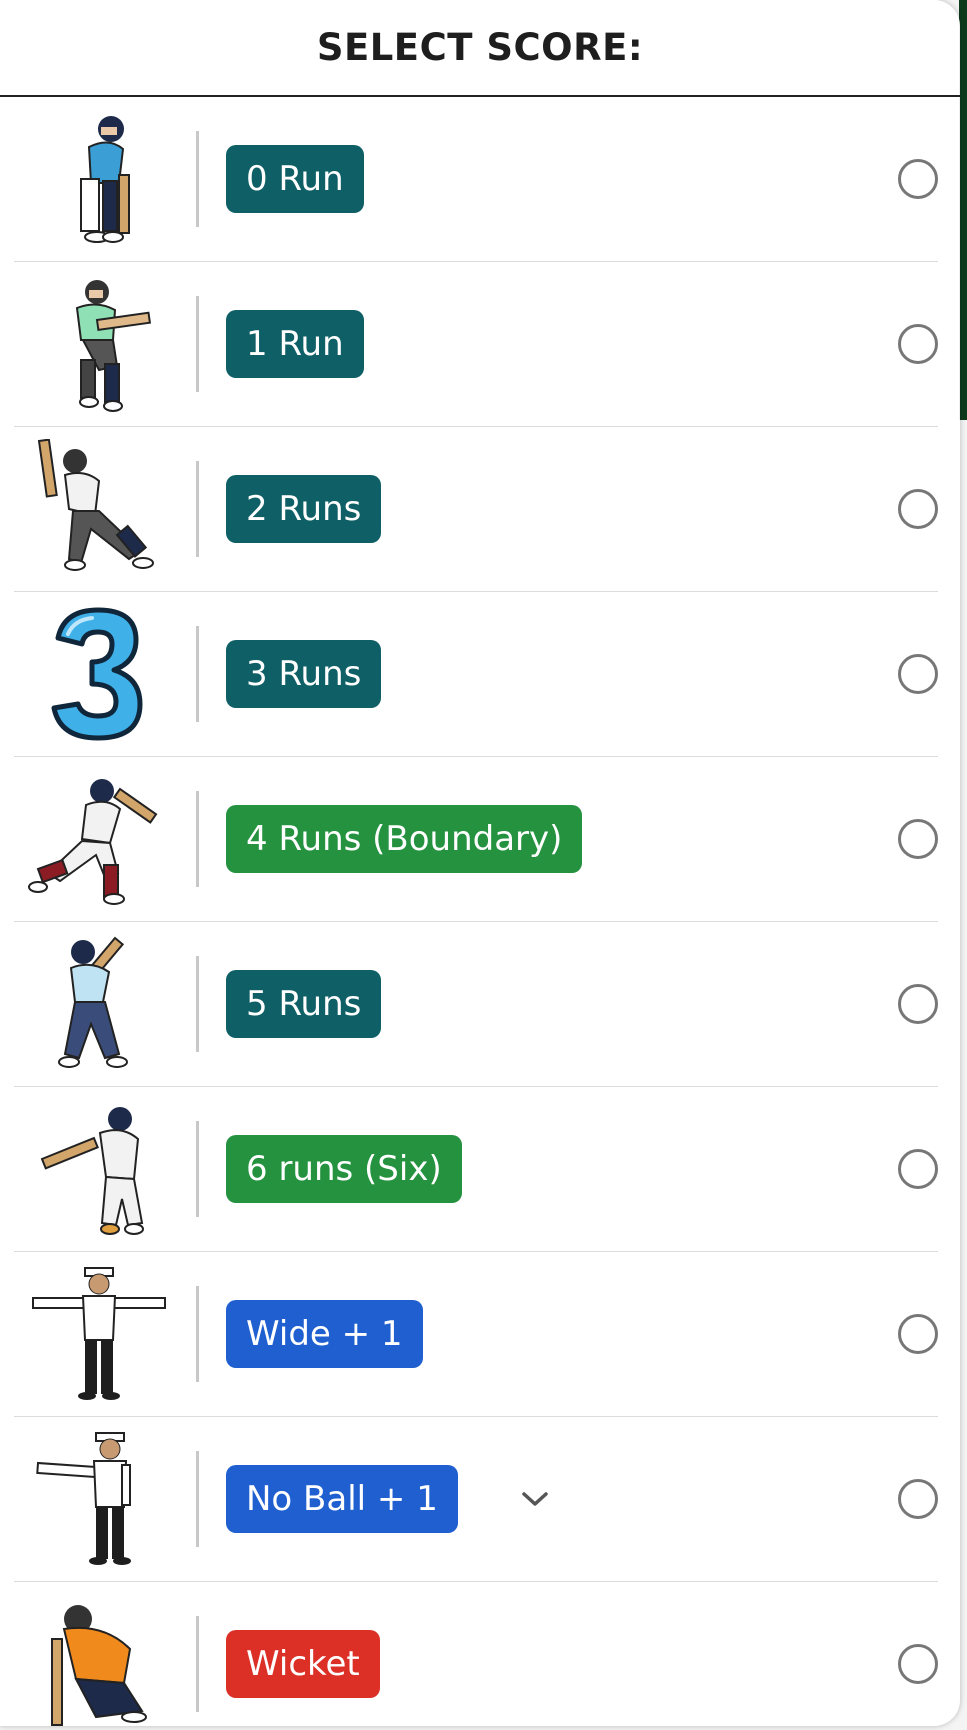 The height and width of the screenshot is (1730, 967). Describe the element at coordinates (99, 1004) in the screenshot. I see `batsman-backfoot-icon` at that location.